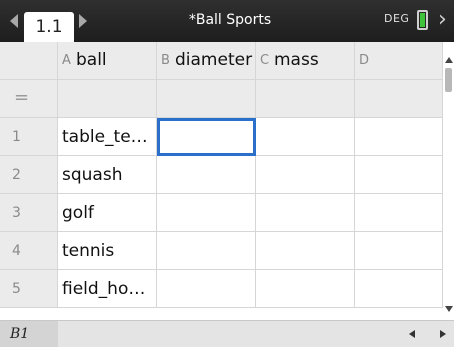 Image resolution: width=454 pixels, height=347 pixels. I want to click on column-letter: B, so click(165, 60).